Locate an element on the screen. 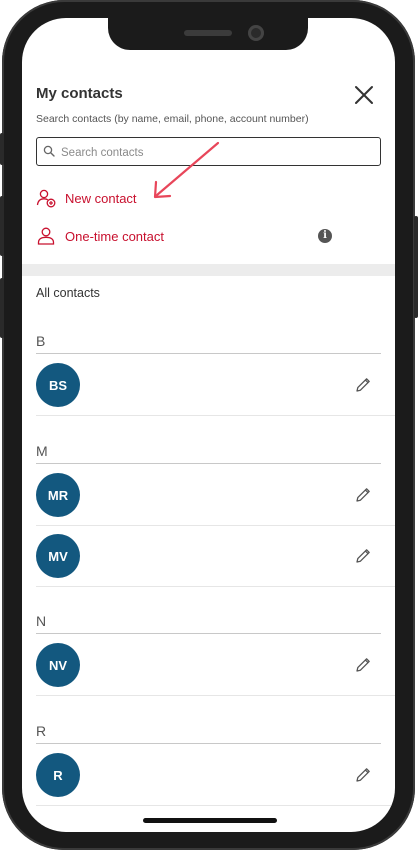  power-button is located at coordinates (416, 267).